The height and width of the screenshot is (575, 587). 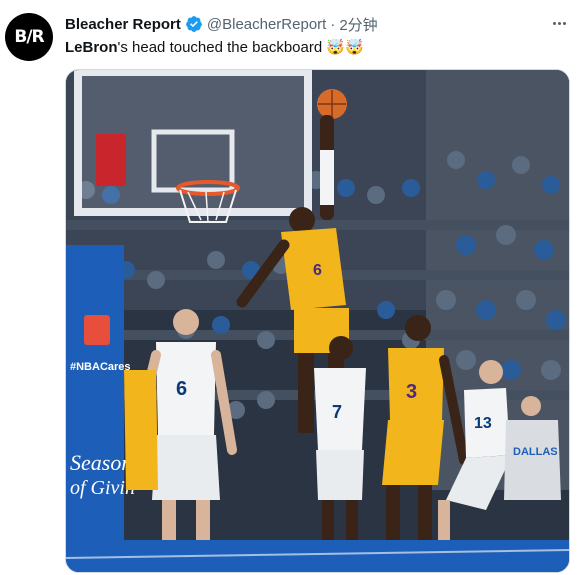 What do you see at coordinates (535, 452) in the screenshot?
I see `svg-text: DALLAS` at bounding box center [535, 452].